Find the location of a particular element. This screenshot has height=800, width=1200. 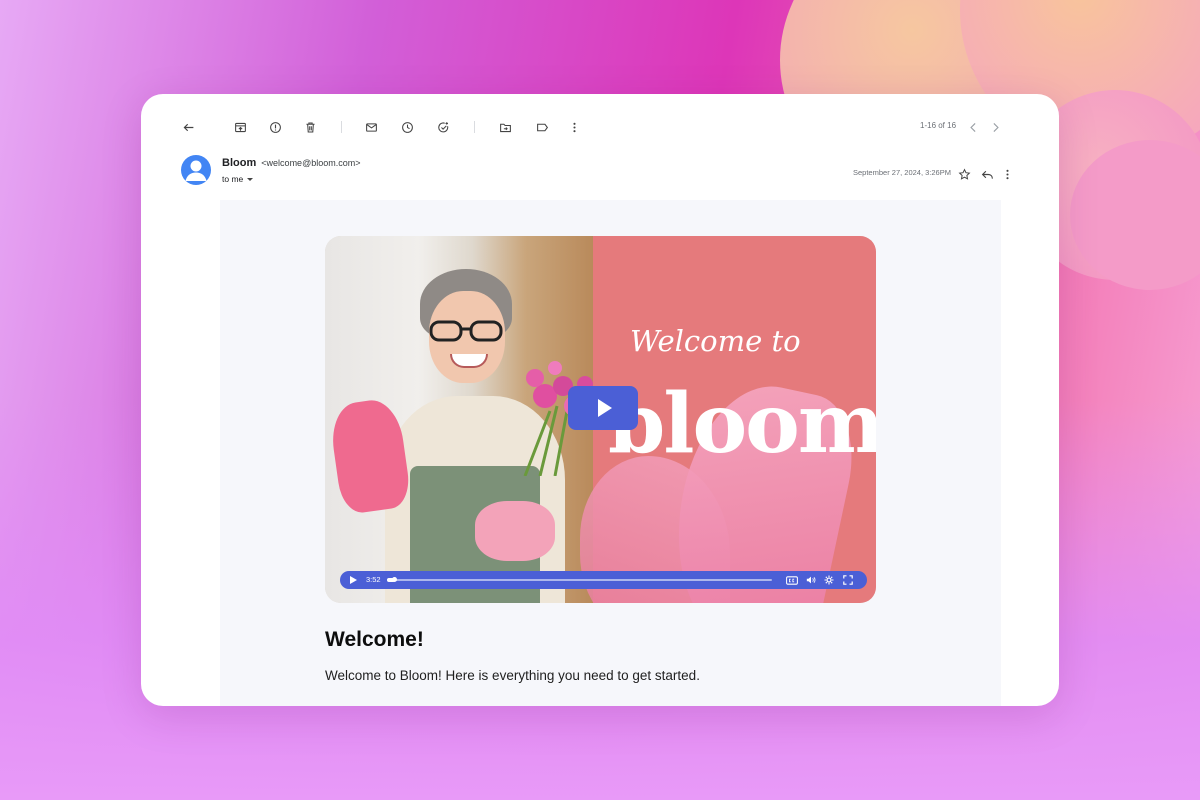

sender-info: Bloom <welcome@bloom.com> is located at coordinates (291, 163).